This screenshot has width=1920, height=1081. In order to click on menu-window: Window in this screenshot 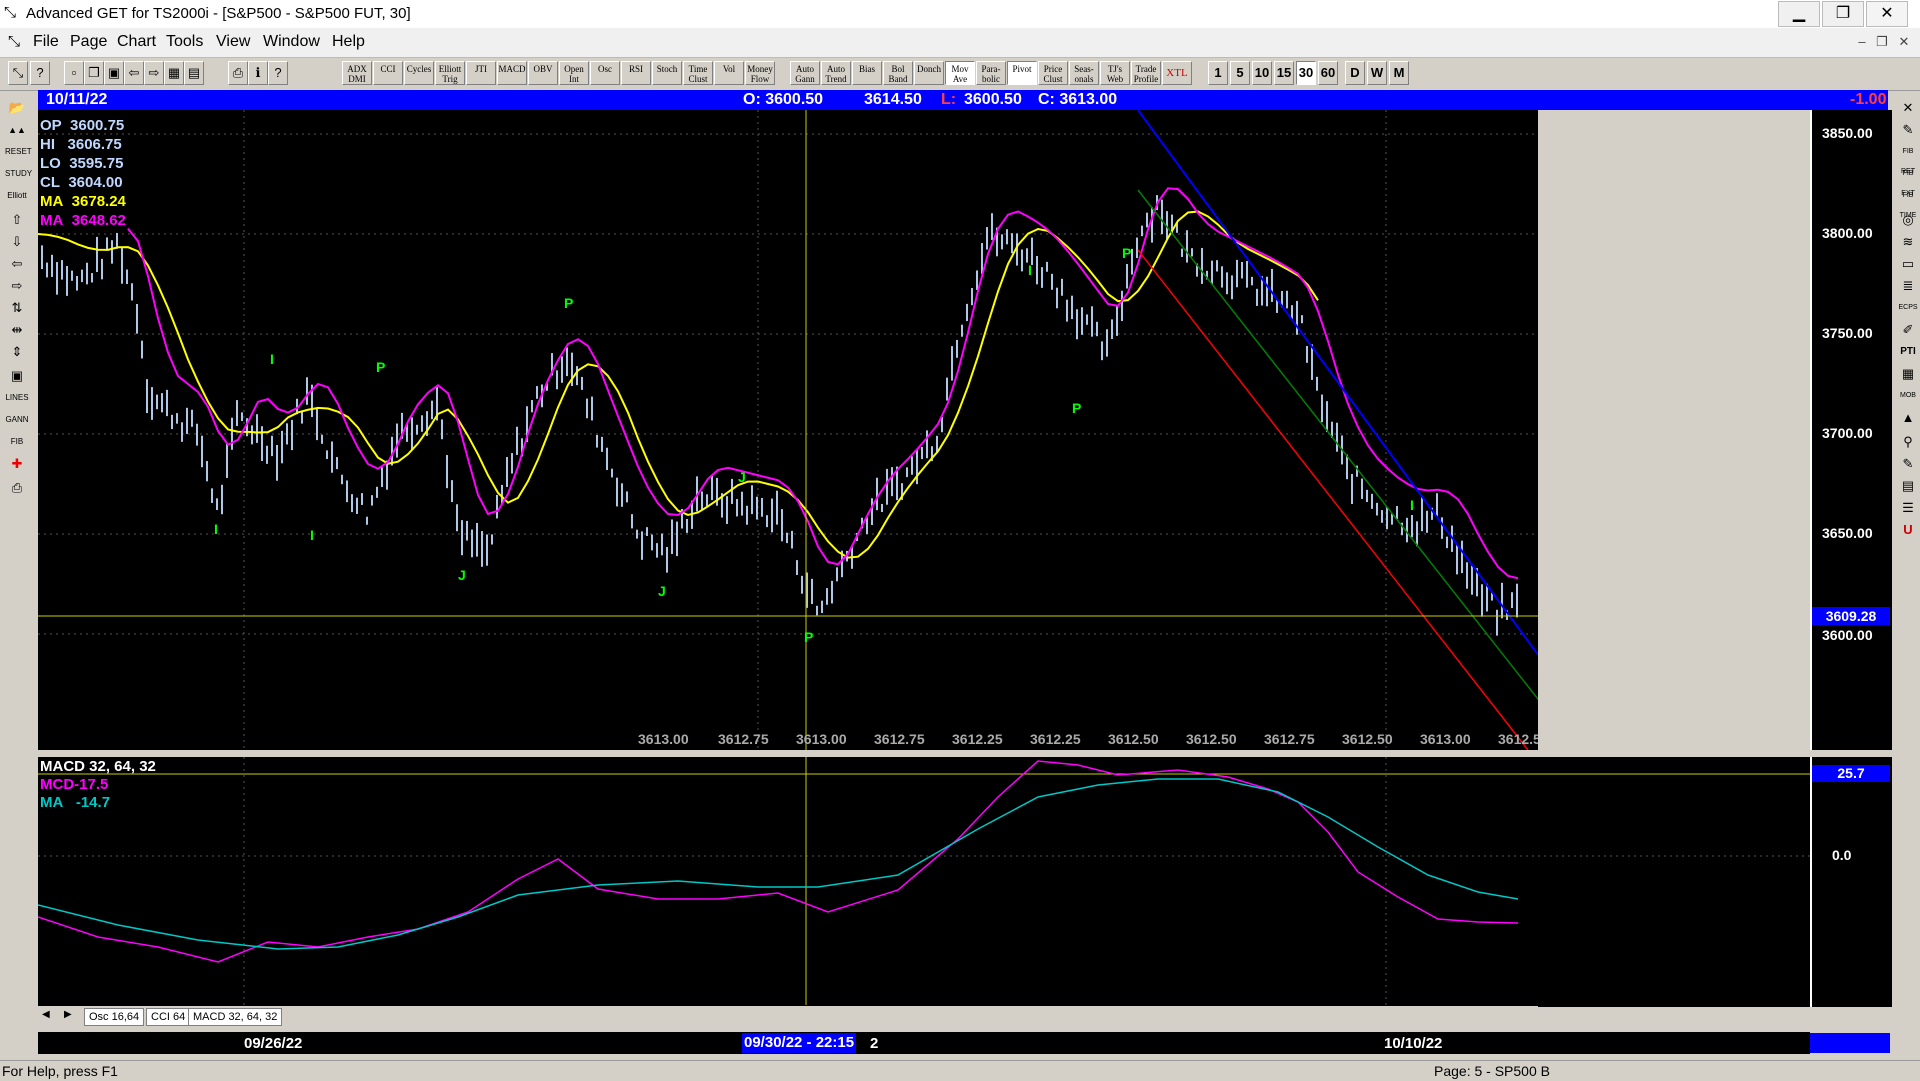, I will do `click(291, 42)`.